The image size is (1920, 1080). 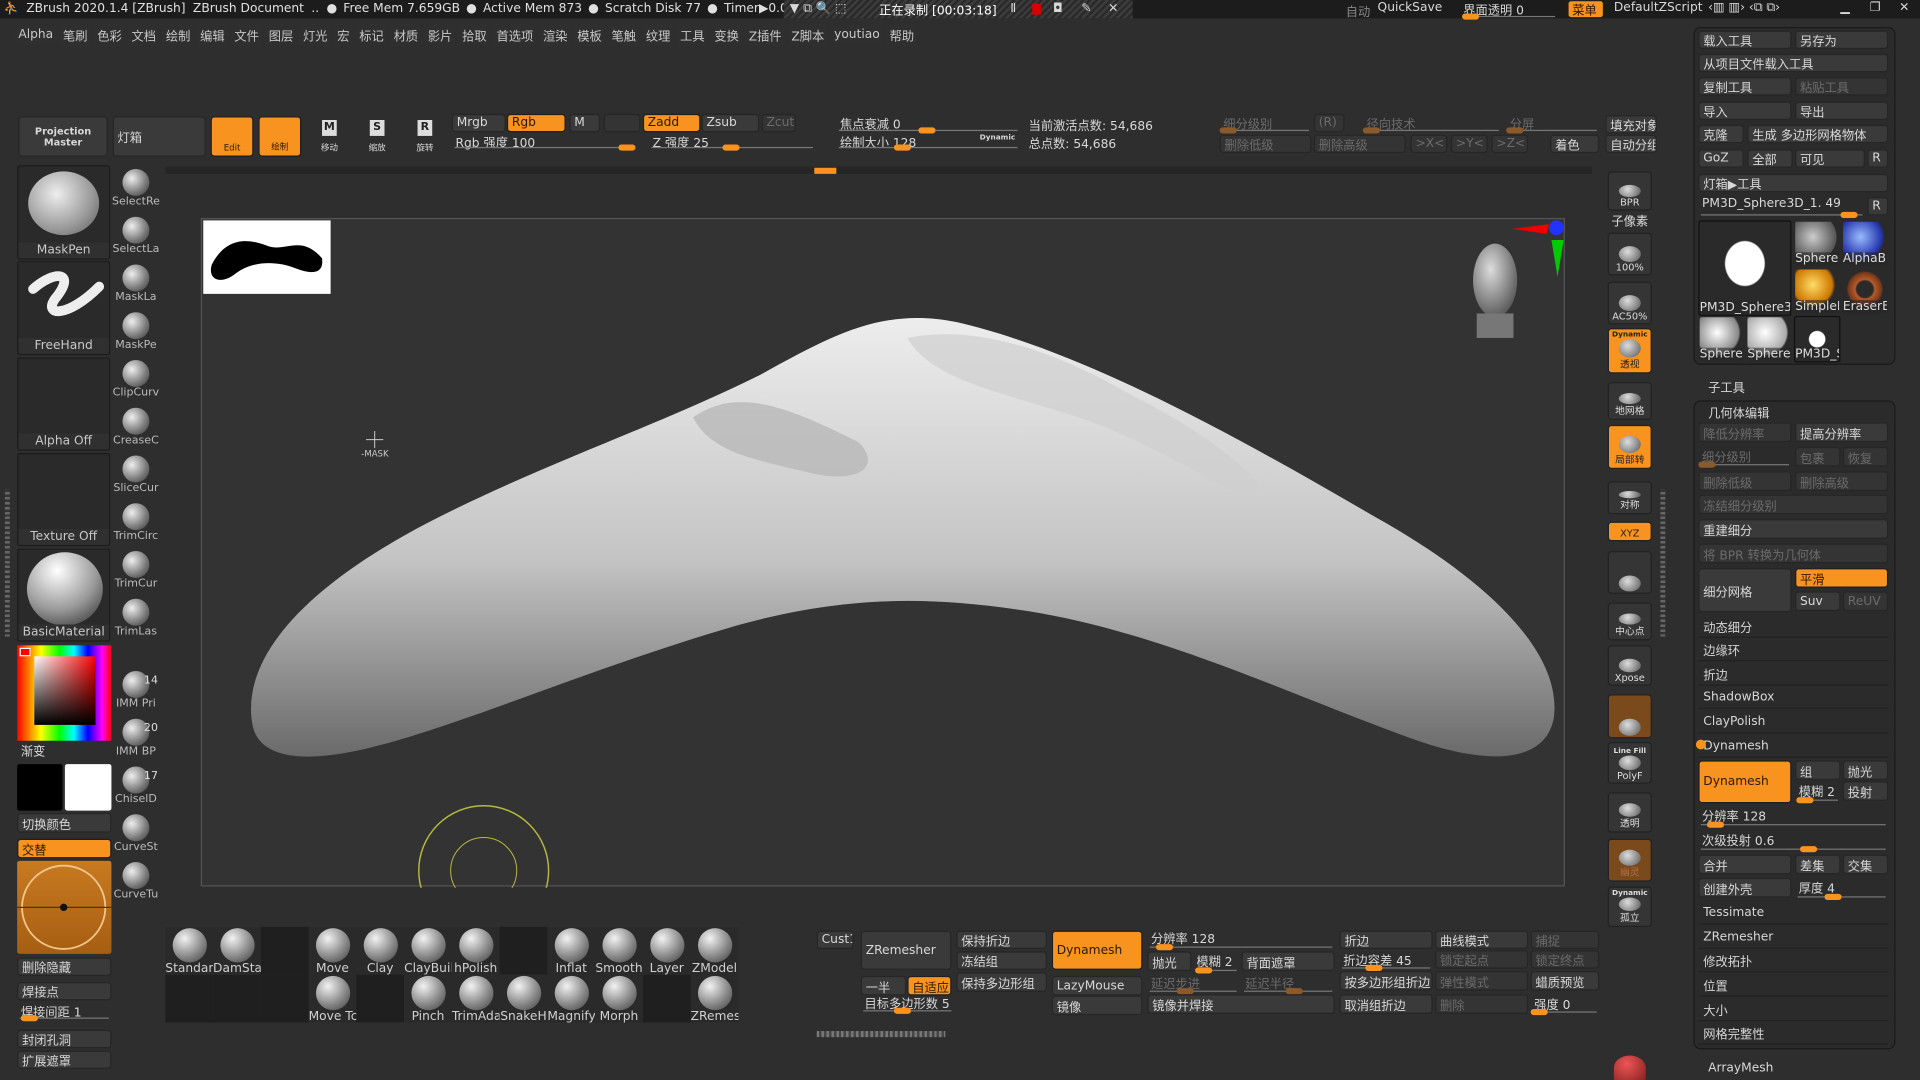 What do you see at coordinates (64, 1012) in the screenshot?
I see `weld-distance-slider: 焊接间距 1` at bounding box center [64, 1012].